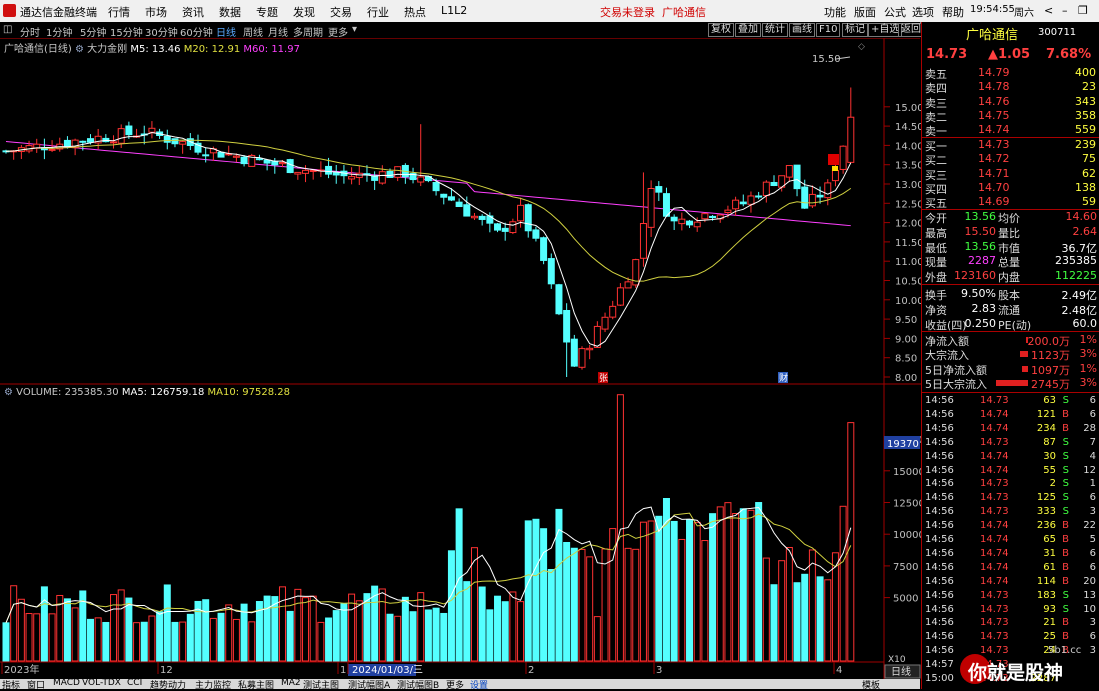 This screenshot has height=691, width=1099. What do you see at coordinates (253, 31) in the screenshot?
I see `period-tab: 周线` at bounding box center [253, 31].